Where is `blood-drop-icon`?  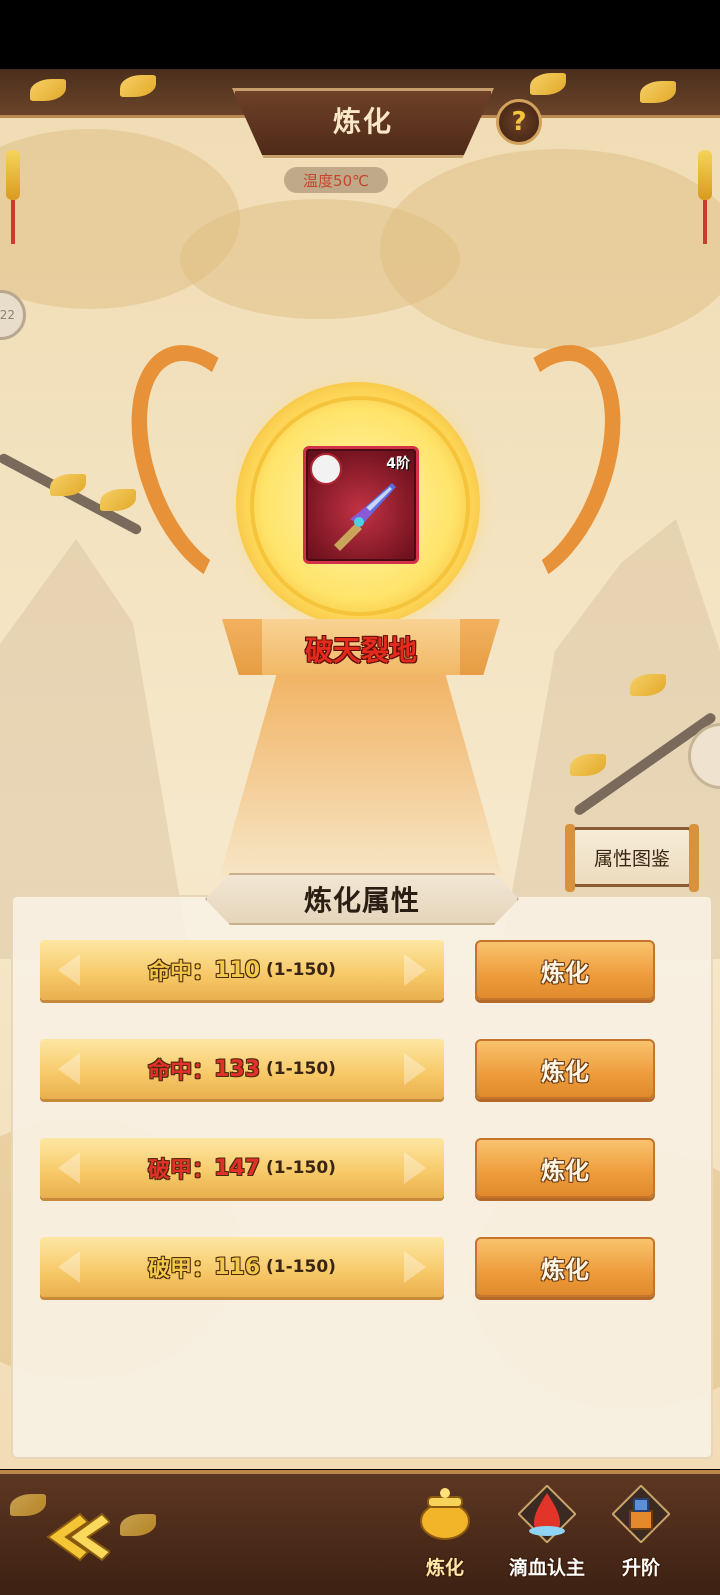
blood-drop-icon is located at coordinates (547, 1514).